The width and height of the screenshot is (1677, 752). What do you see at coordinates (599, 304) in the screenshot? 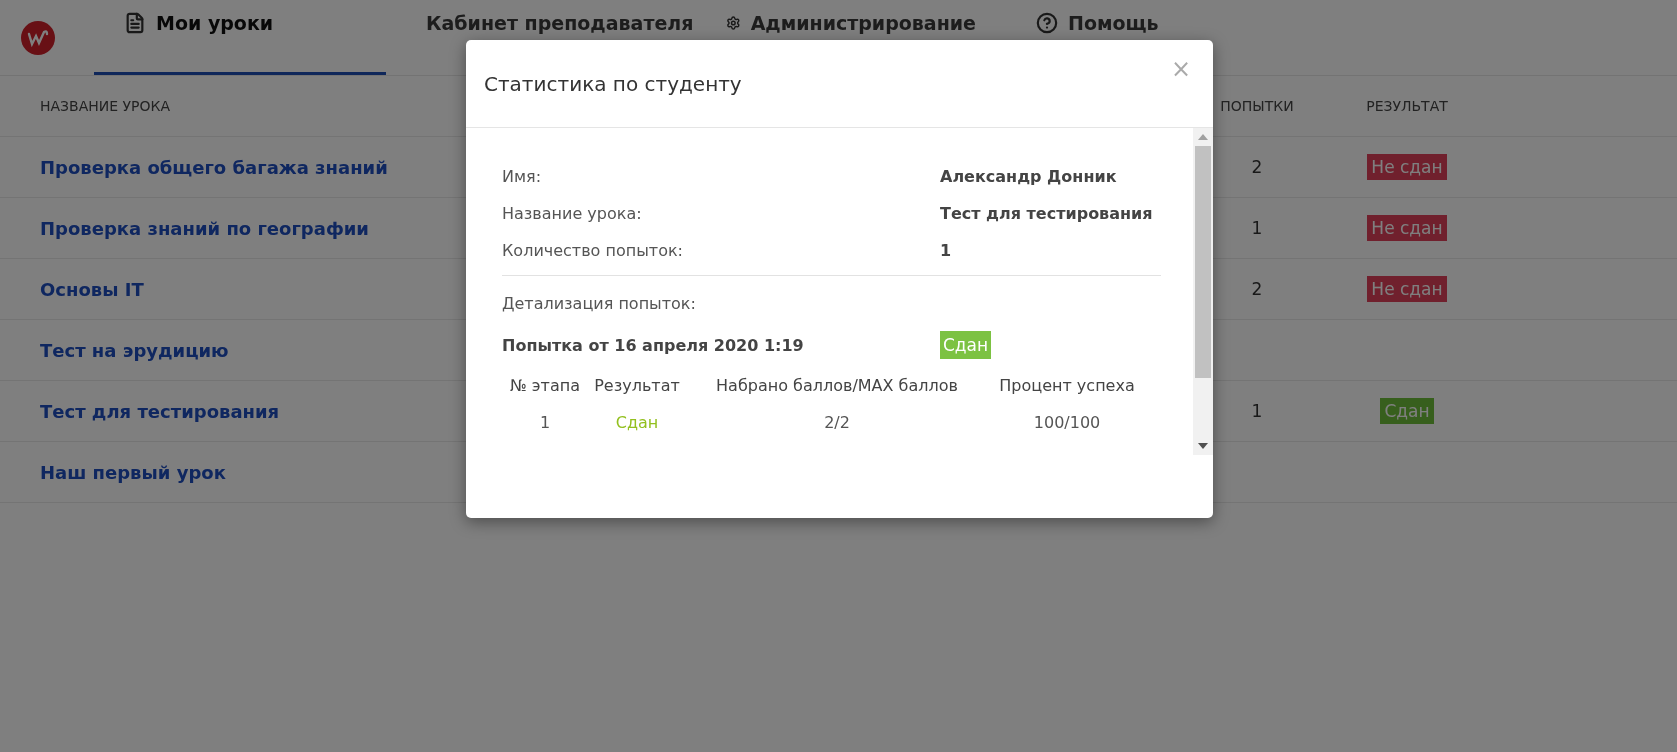
I see `details-label: Детализация попыток:` at bounding box center [599, 304].